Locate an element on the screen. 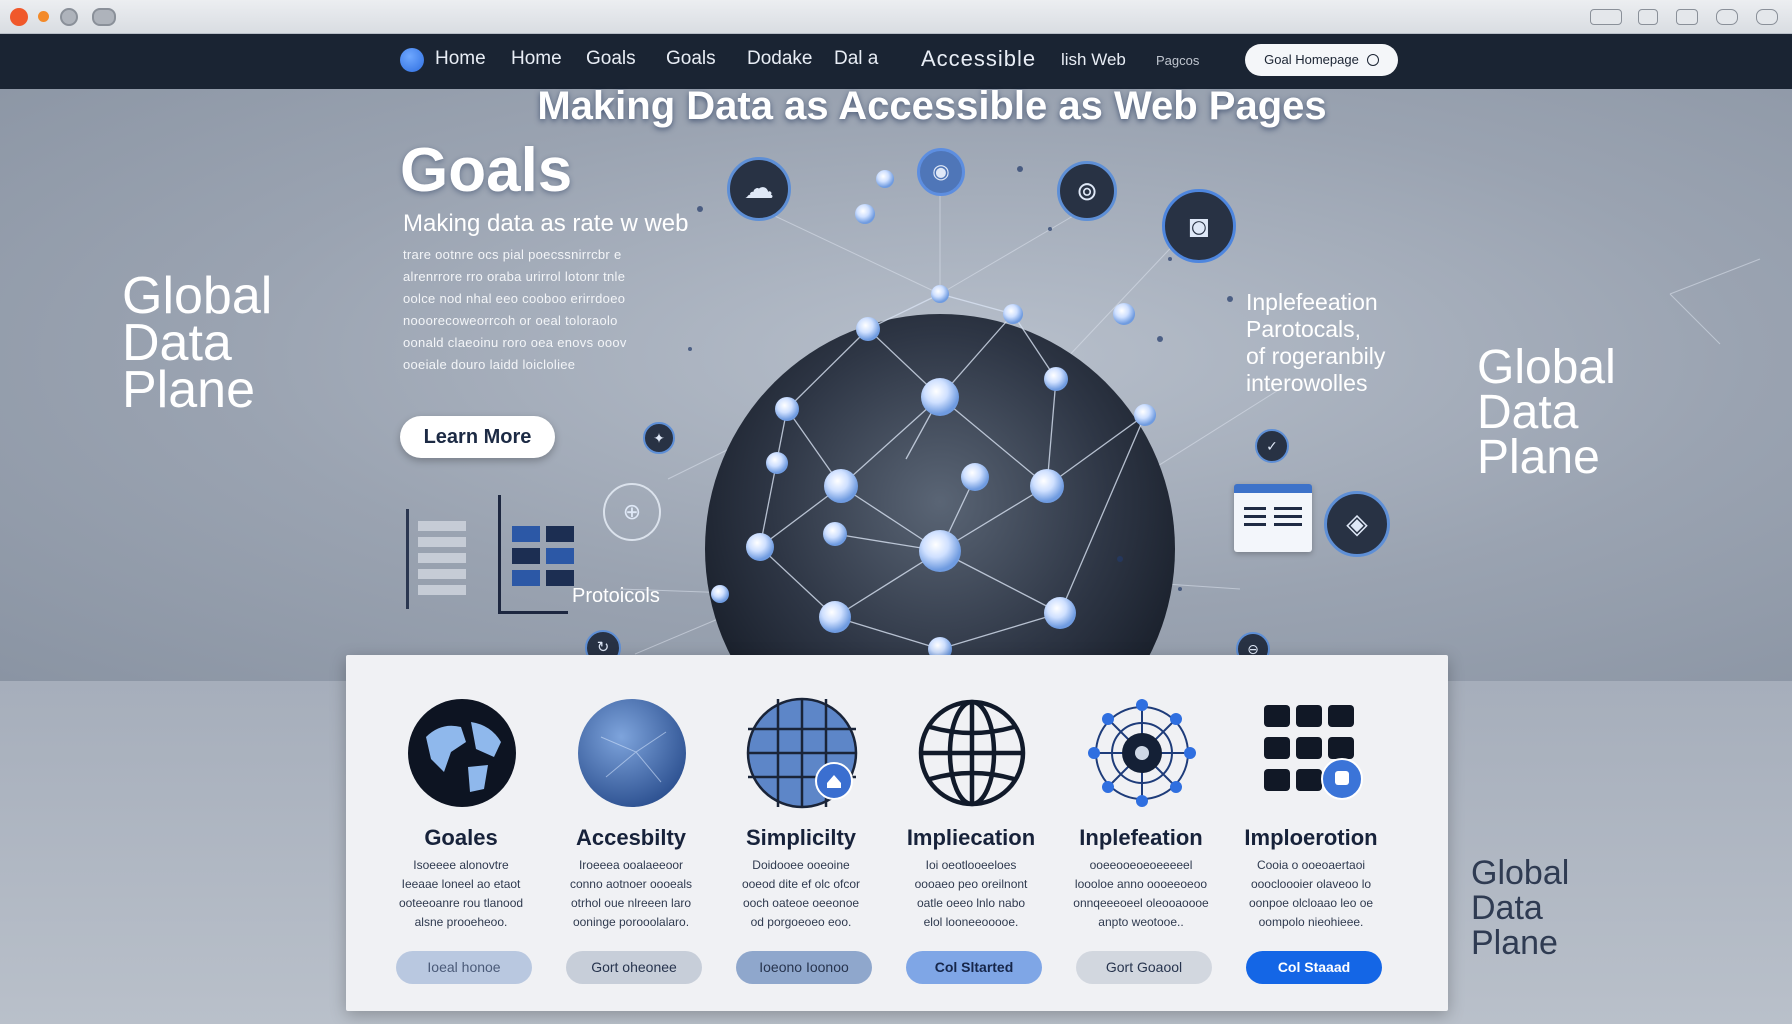 The image size is (1792, 1024). nav-link-home-2: Home is located at coordinates (536, 59).